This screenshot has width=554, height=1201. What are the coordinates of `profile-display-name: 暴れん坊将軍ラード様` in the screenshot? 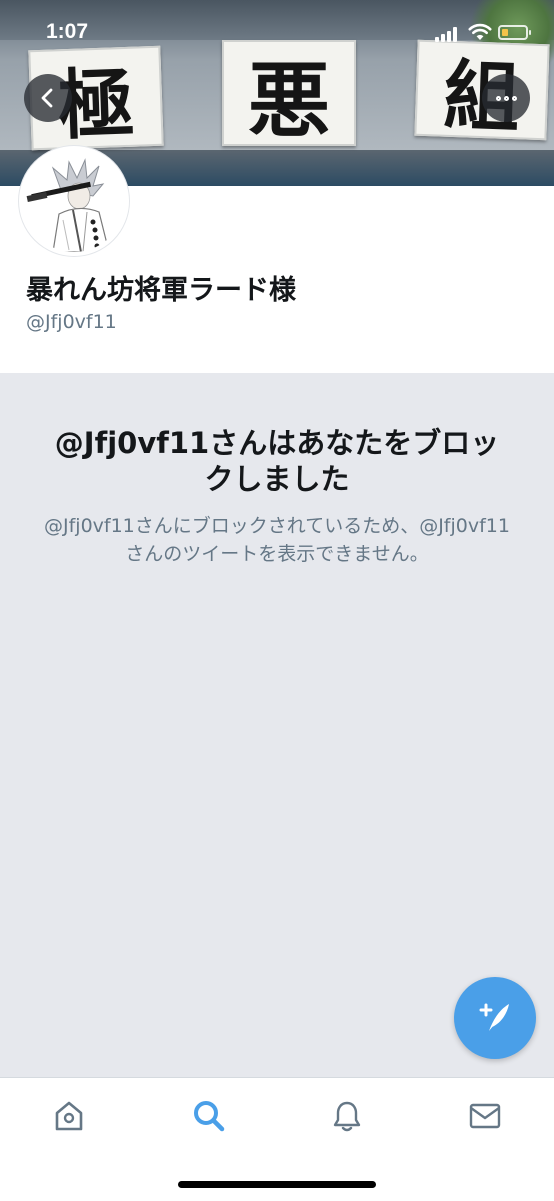 It's located at (161, 290).